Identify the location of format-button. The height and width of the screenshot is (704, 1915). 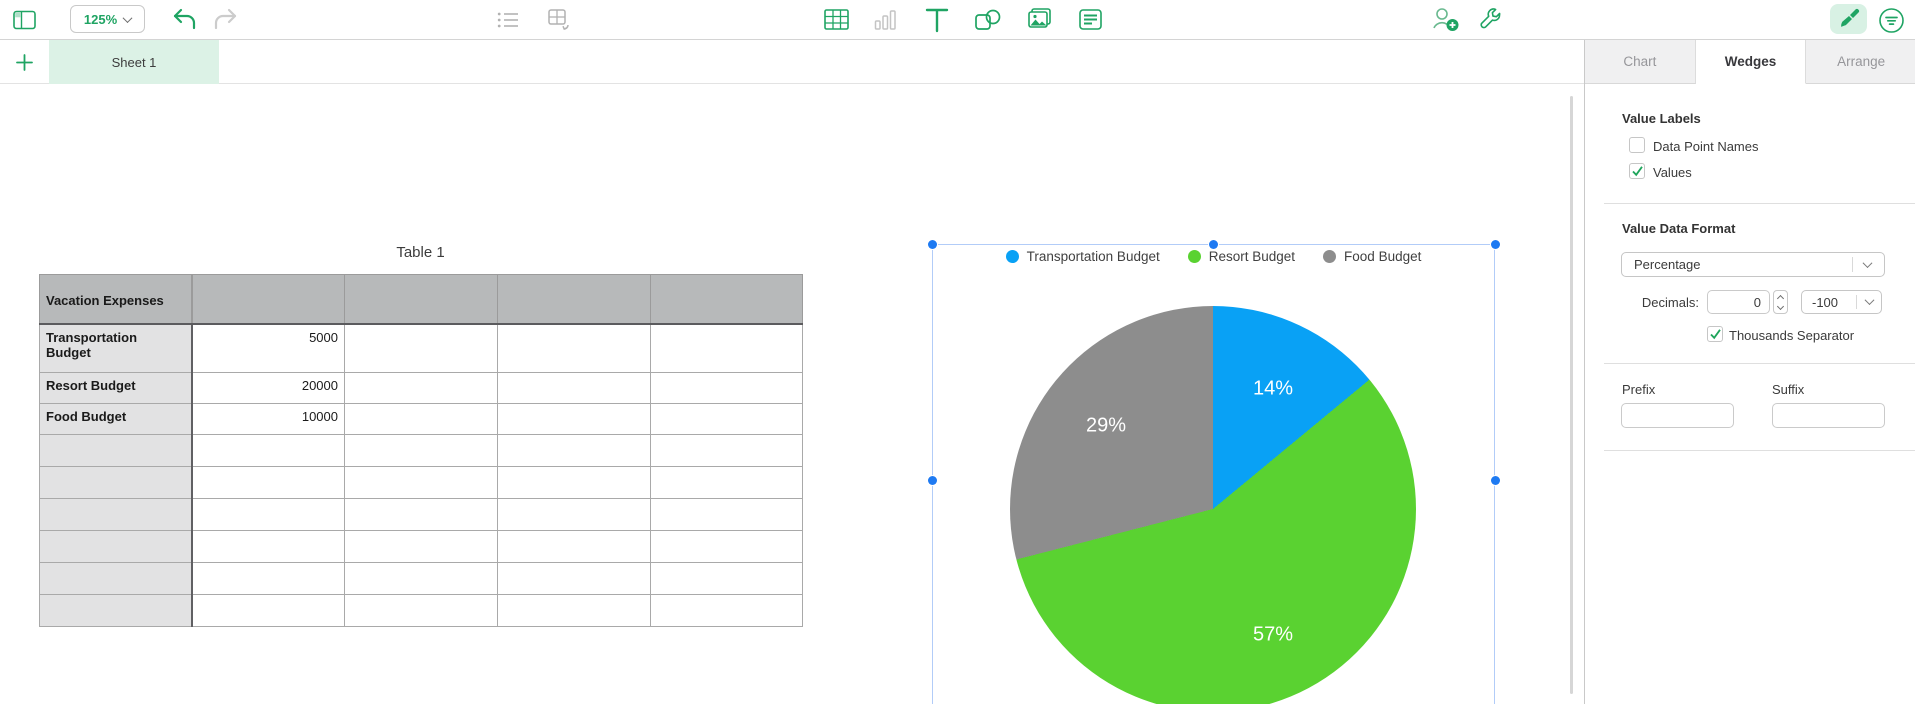
(1848, 19).